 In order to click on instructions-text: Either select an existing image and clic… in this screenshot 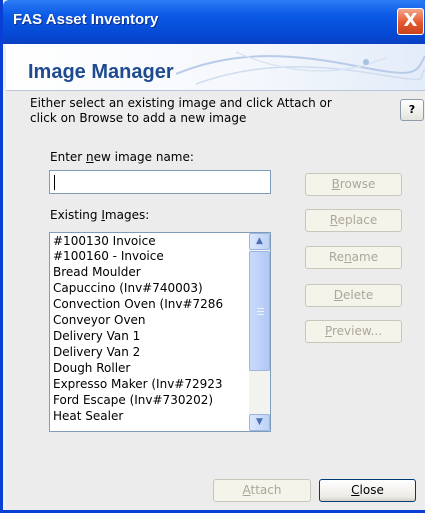, I will do `click(205, 111)`.